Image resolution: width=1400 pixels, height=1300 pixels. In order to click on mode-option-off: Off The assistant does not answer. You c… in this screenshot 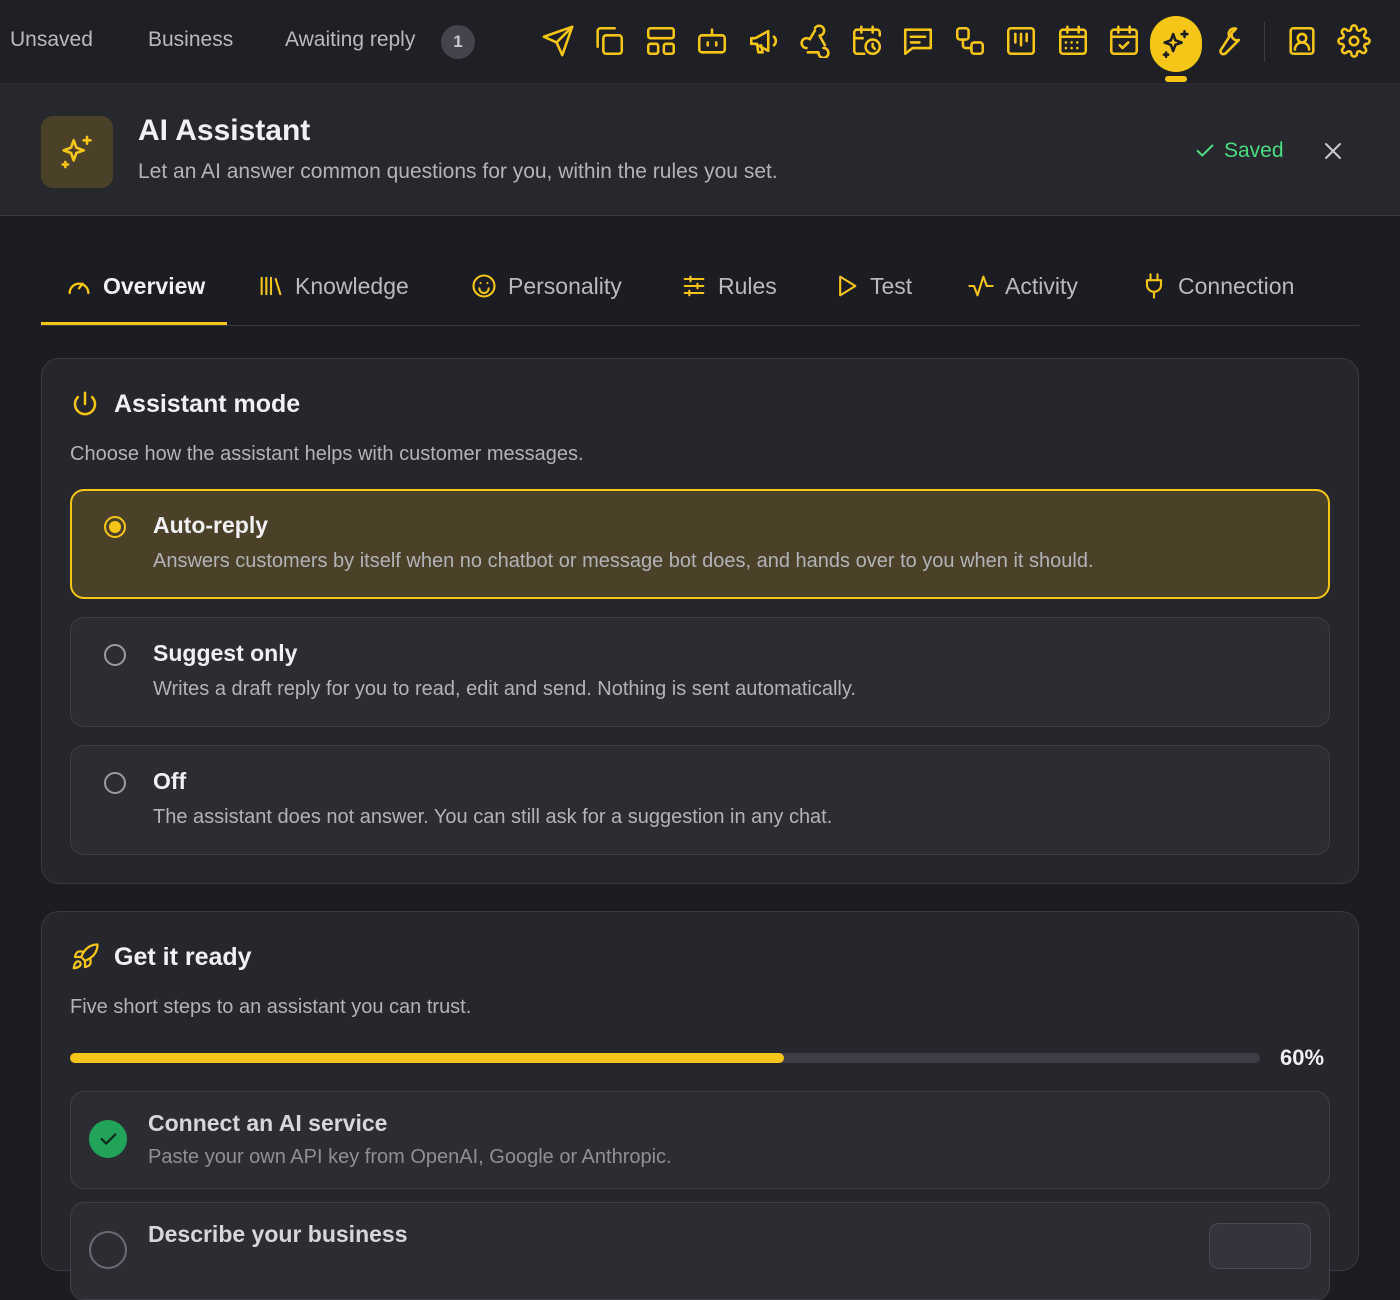, I will do `click(700, 800)`.